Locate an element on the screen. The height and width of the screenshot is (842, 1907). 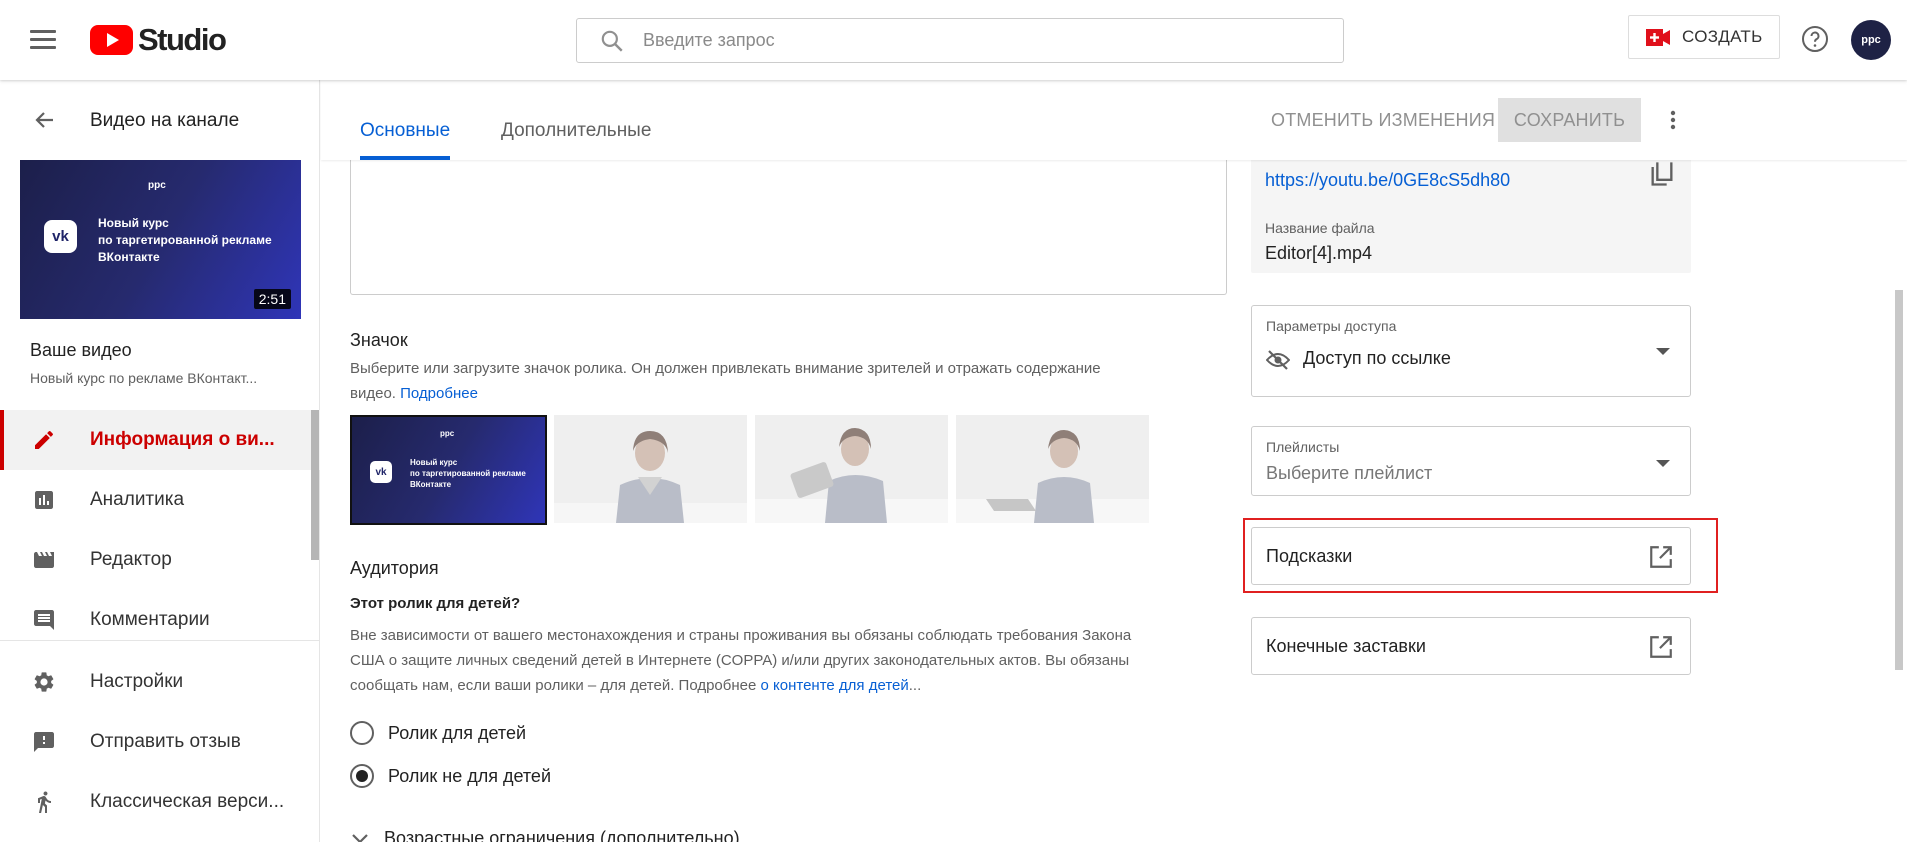
page-scrollbar is located at coordinates (1899, 480).